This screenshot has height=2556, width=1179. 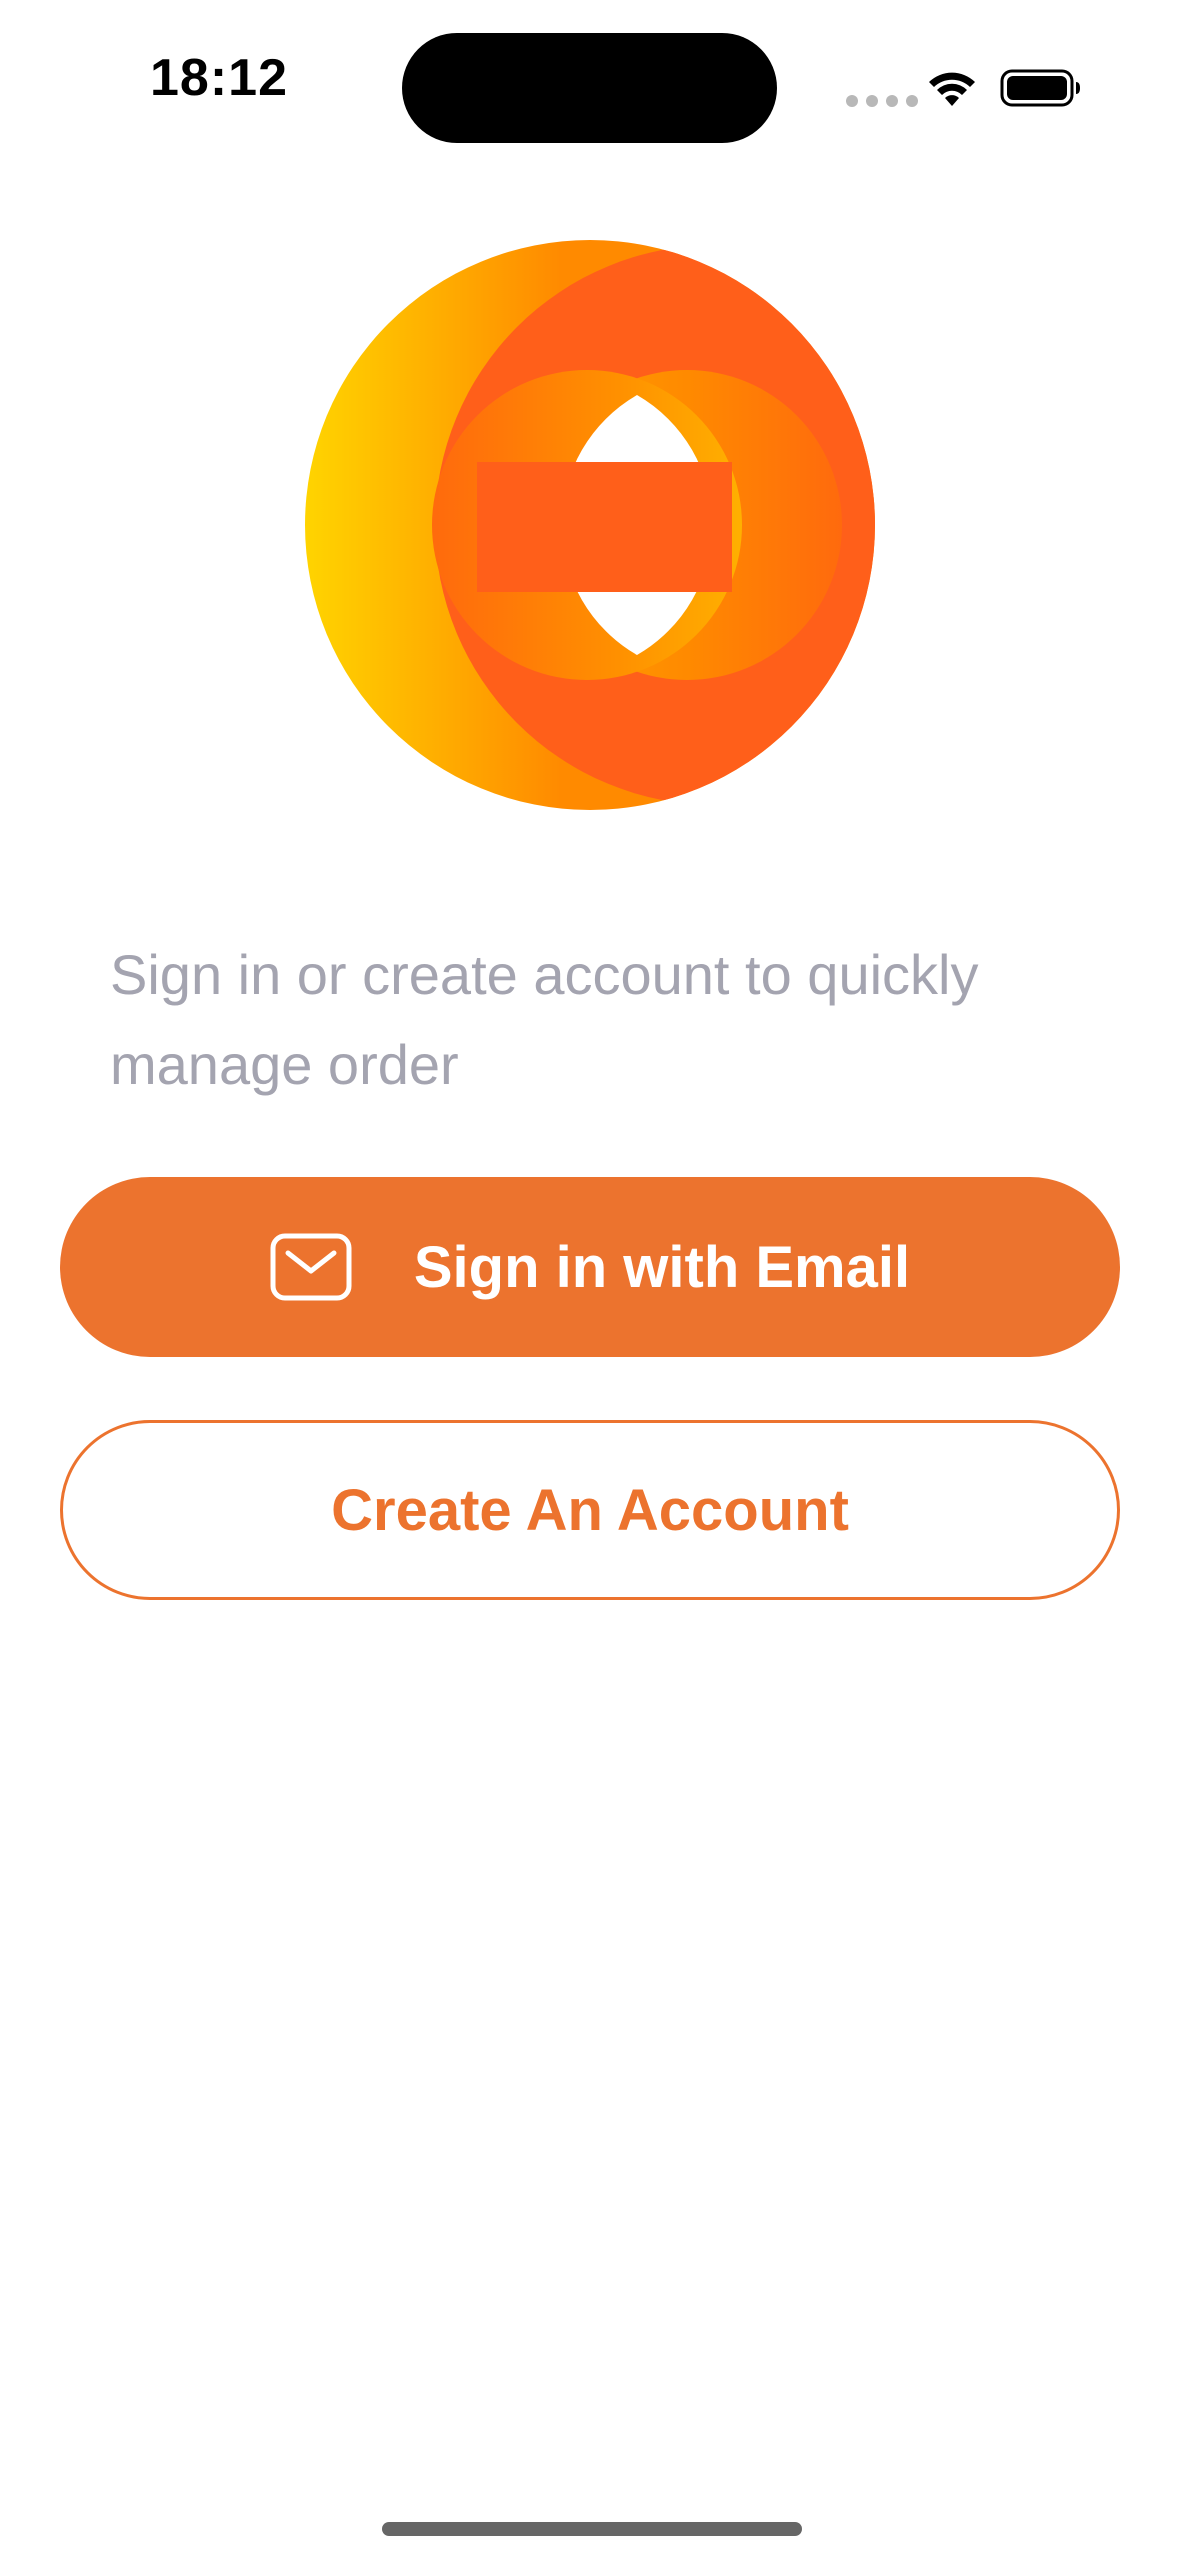 I want to click on status-time: 18:12, so click(x=219, y=78).